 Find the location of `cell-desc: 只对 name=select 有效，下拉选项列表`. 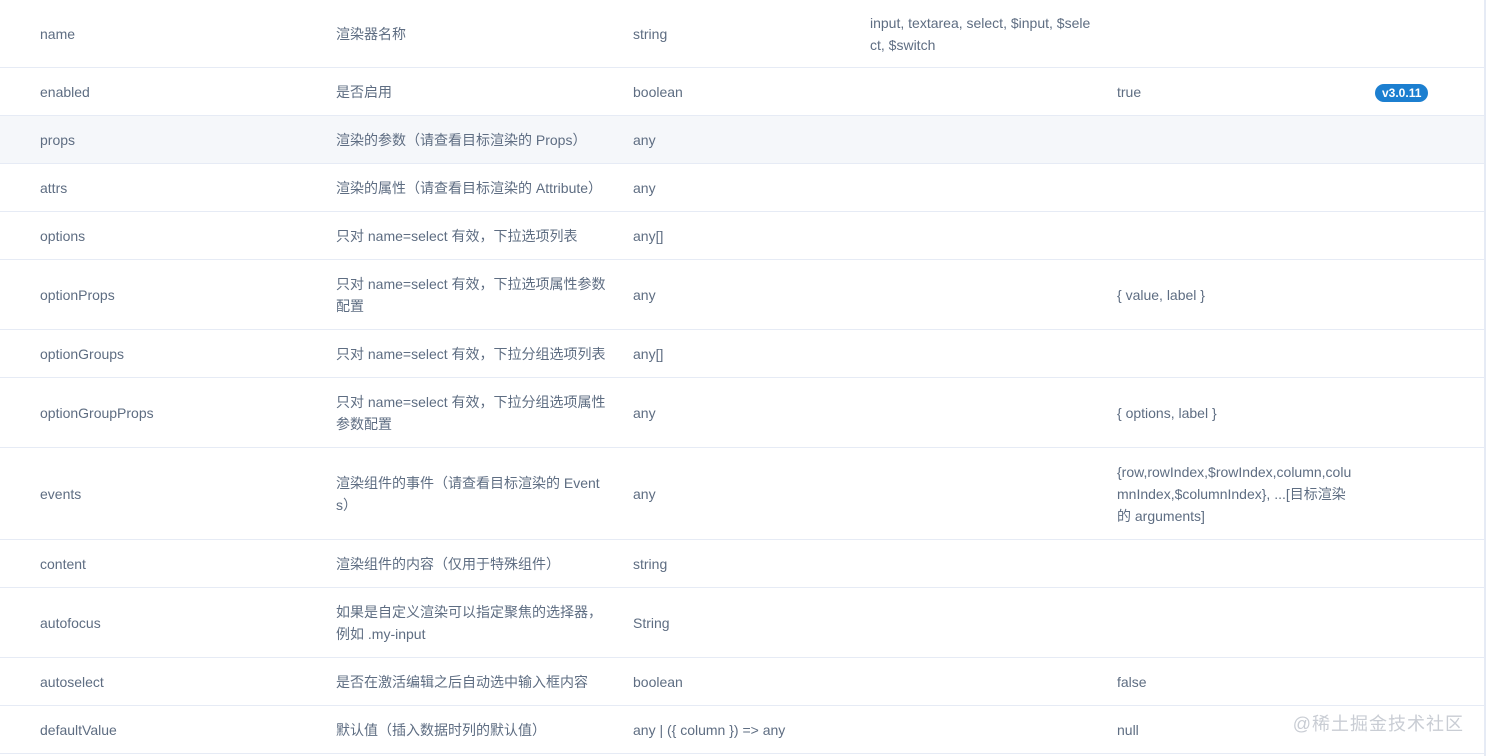

cell-desc: 只对 name=select 有效，下拉选项列表 is located at coordinates (457, 235).